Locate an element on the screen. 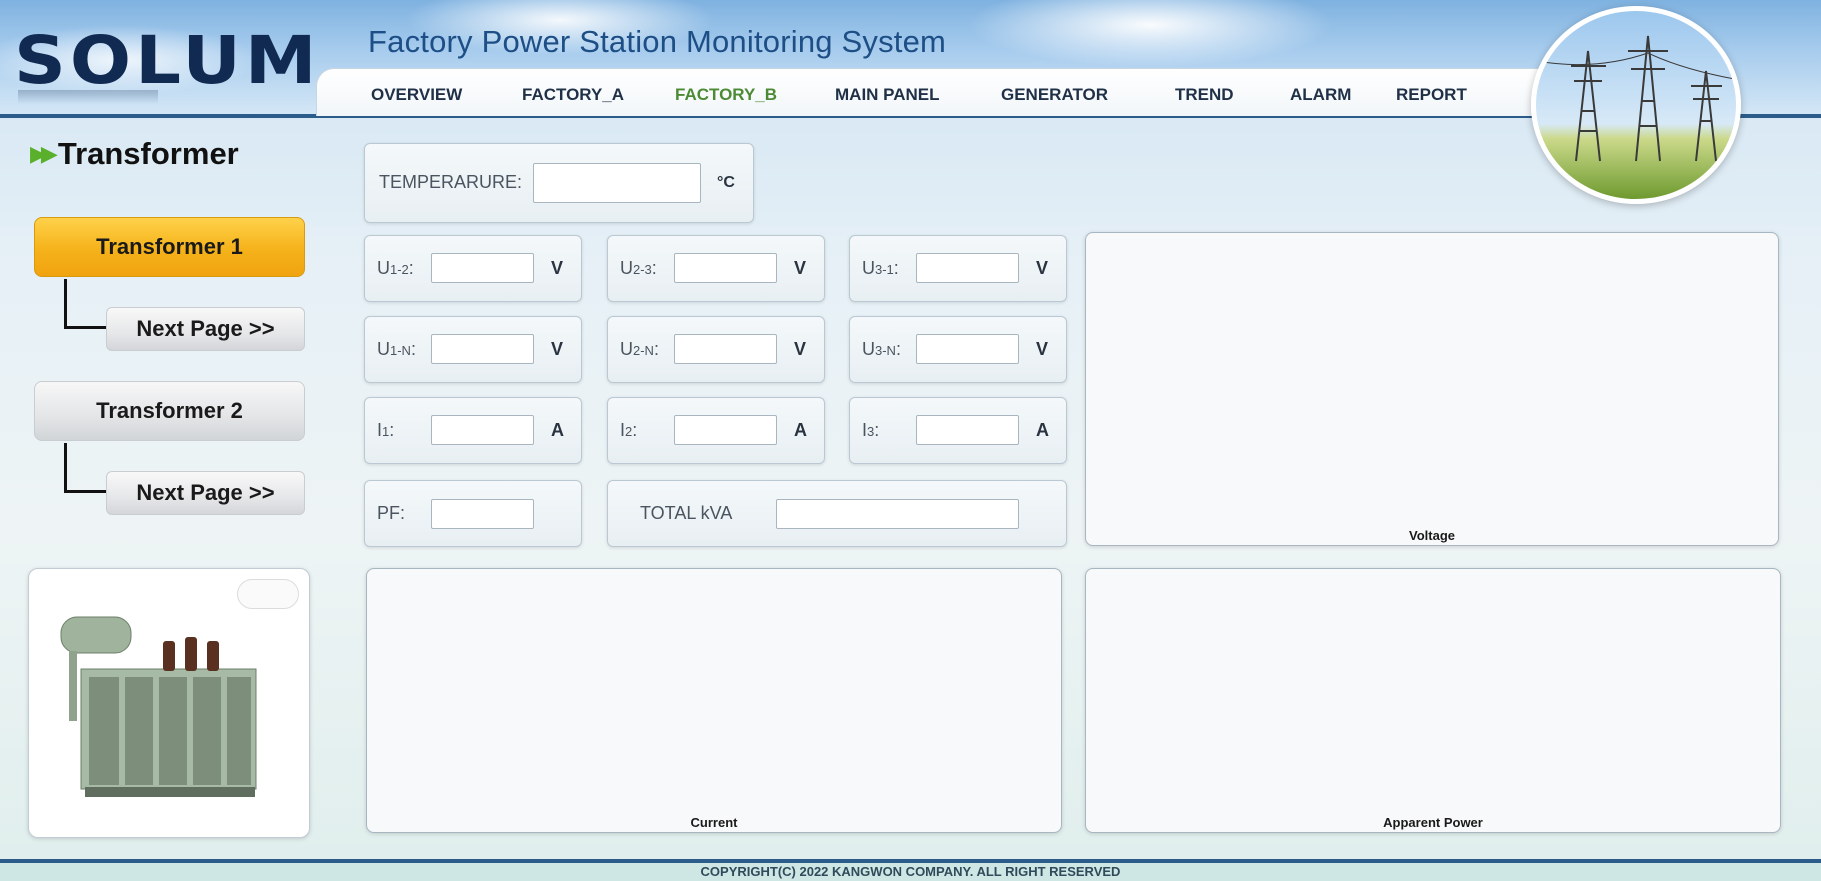 This screenshot has width=1821, height=881. temperature-field is located at coordinates (617, 183).